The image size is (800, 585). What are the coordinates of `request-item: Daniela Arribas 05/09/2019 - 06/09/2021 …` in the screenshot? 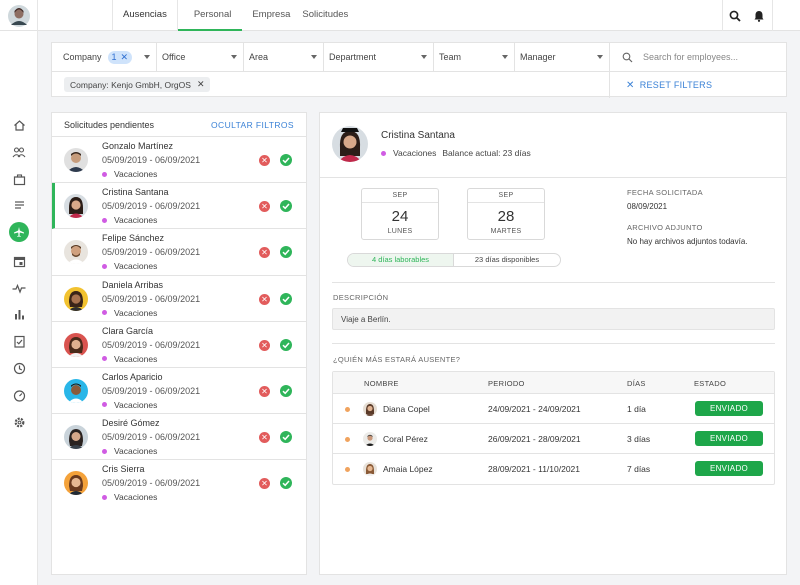 It's located at (179, 299).